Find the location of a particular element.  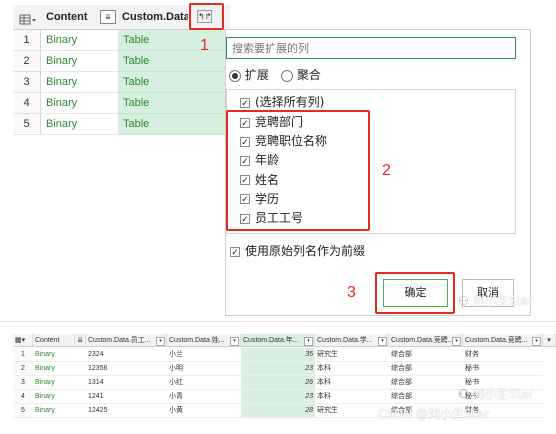

divider is located at coordinates (278, 321).